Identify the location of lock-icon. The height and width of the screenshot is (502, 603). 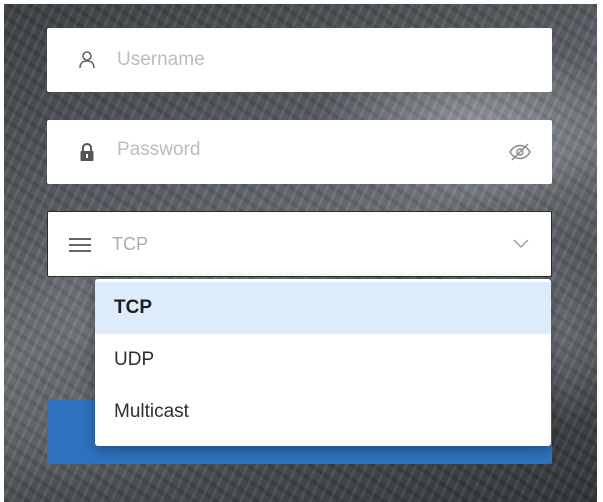
(87, 152).